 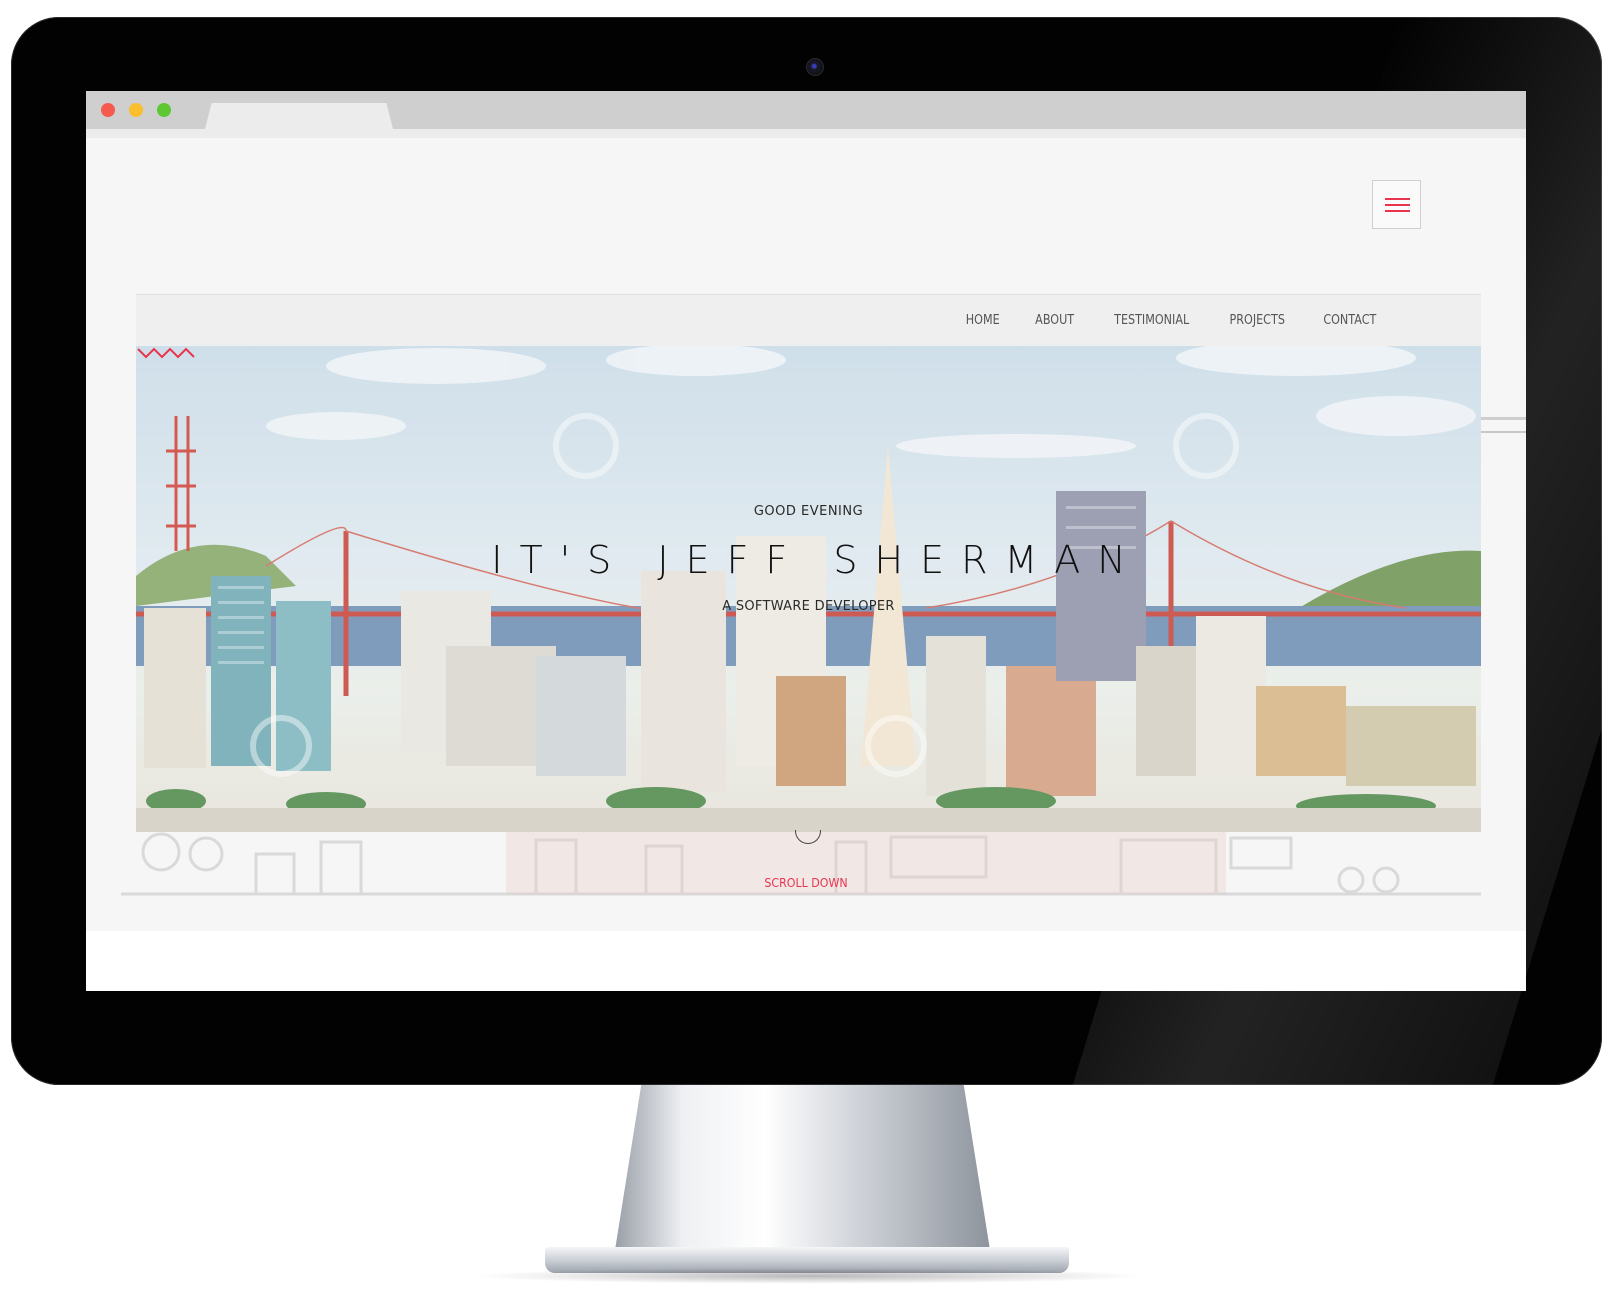 I want to click on hero-title: IT'S JEFF SHERMAN, so click(x=817, y=560).